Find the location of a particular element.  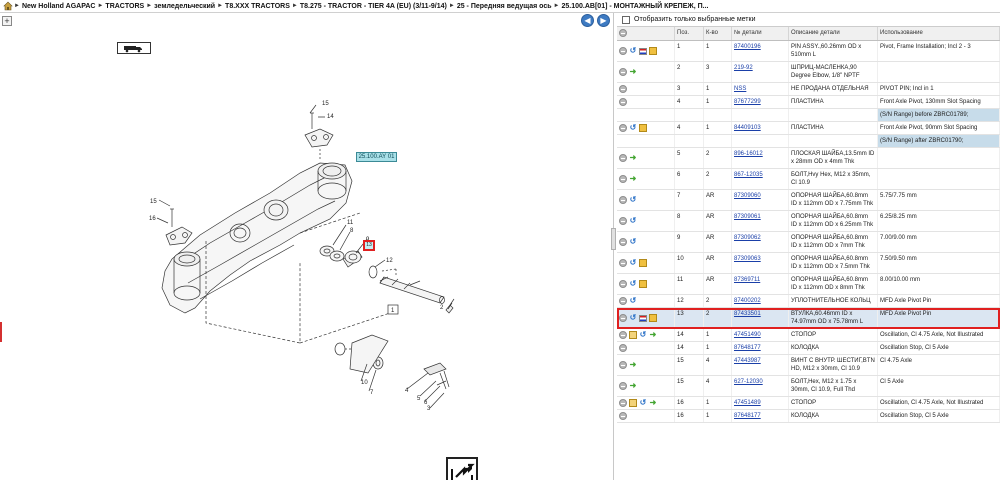

filter-checkbox is located at coordinates (626, 19).